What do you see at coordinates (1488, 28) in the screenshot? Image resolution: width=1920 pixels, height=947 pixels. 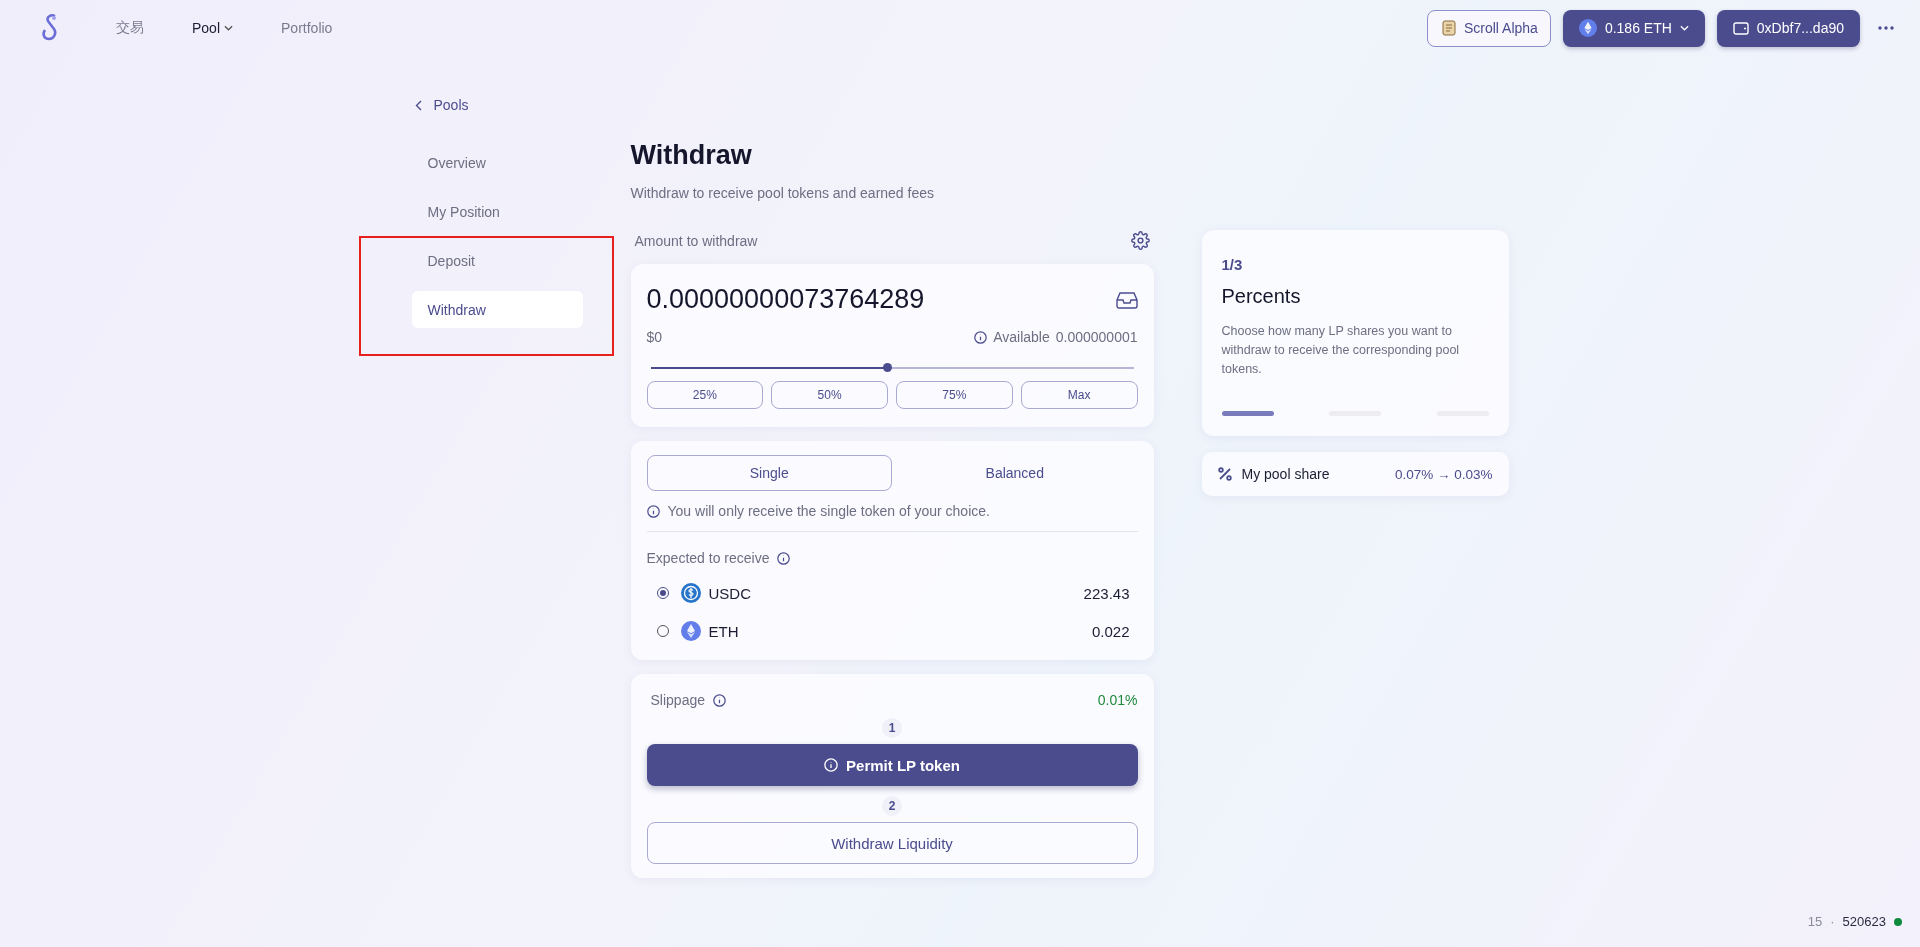 I see `network-button: Scroll Alpha` at bounding box center [1488, 28].